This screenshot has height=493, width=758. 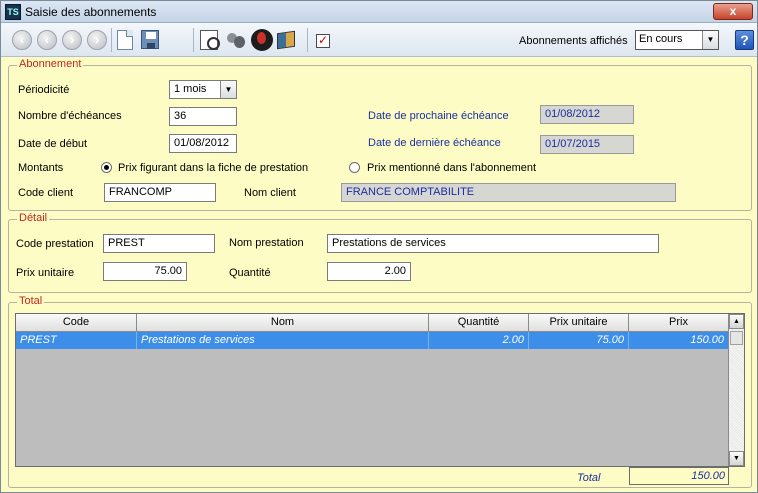 What do you see at coordinates (479, 340) in the screenshot?
I see `cell-quantite: 2.00` at bounding box center [479, 340].